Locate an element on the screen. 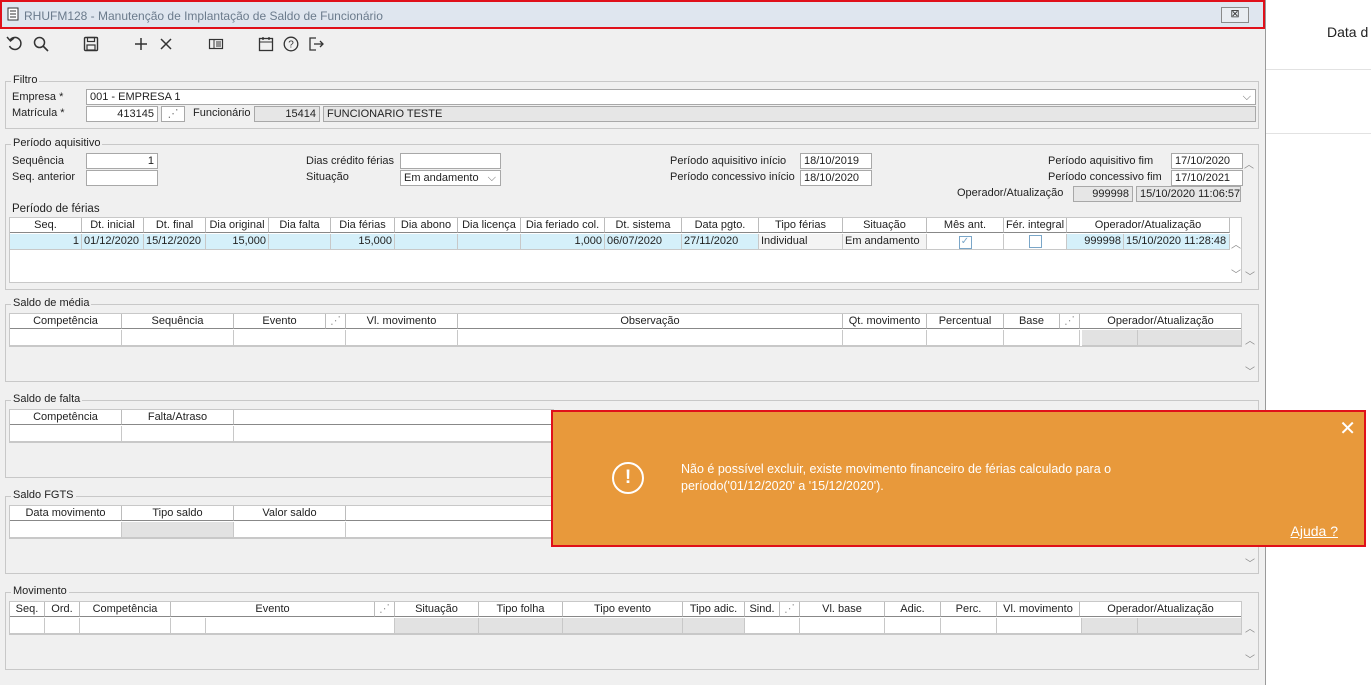  add-icon is located at coordinates (141, 44).